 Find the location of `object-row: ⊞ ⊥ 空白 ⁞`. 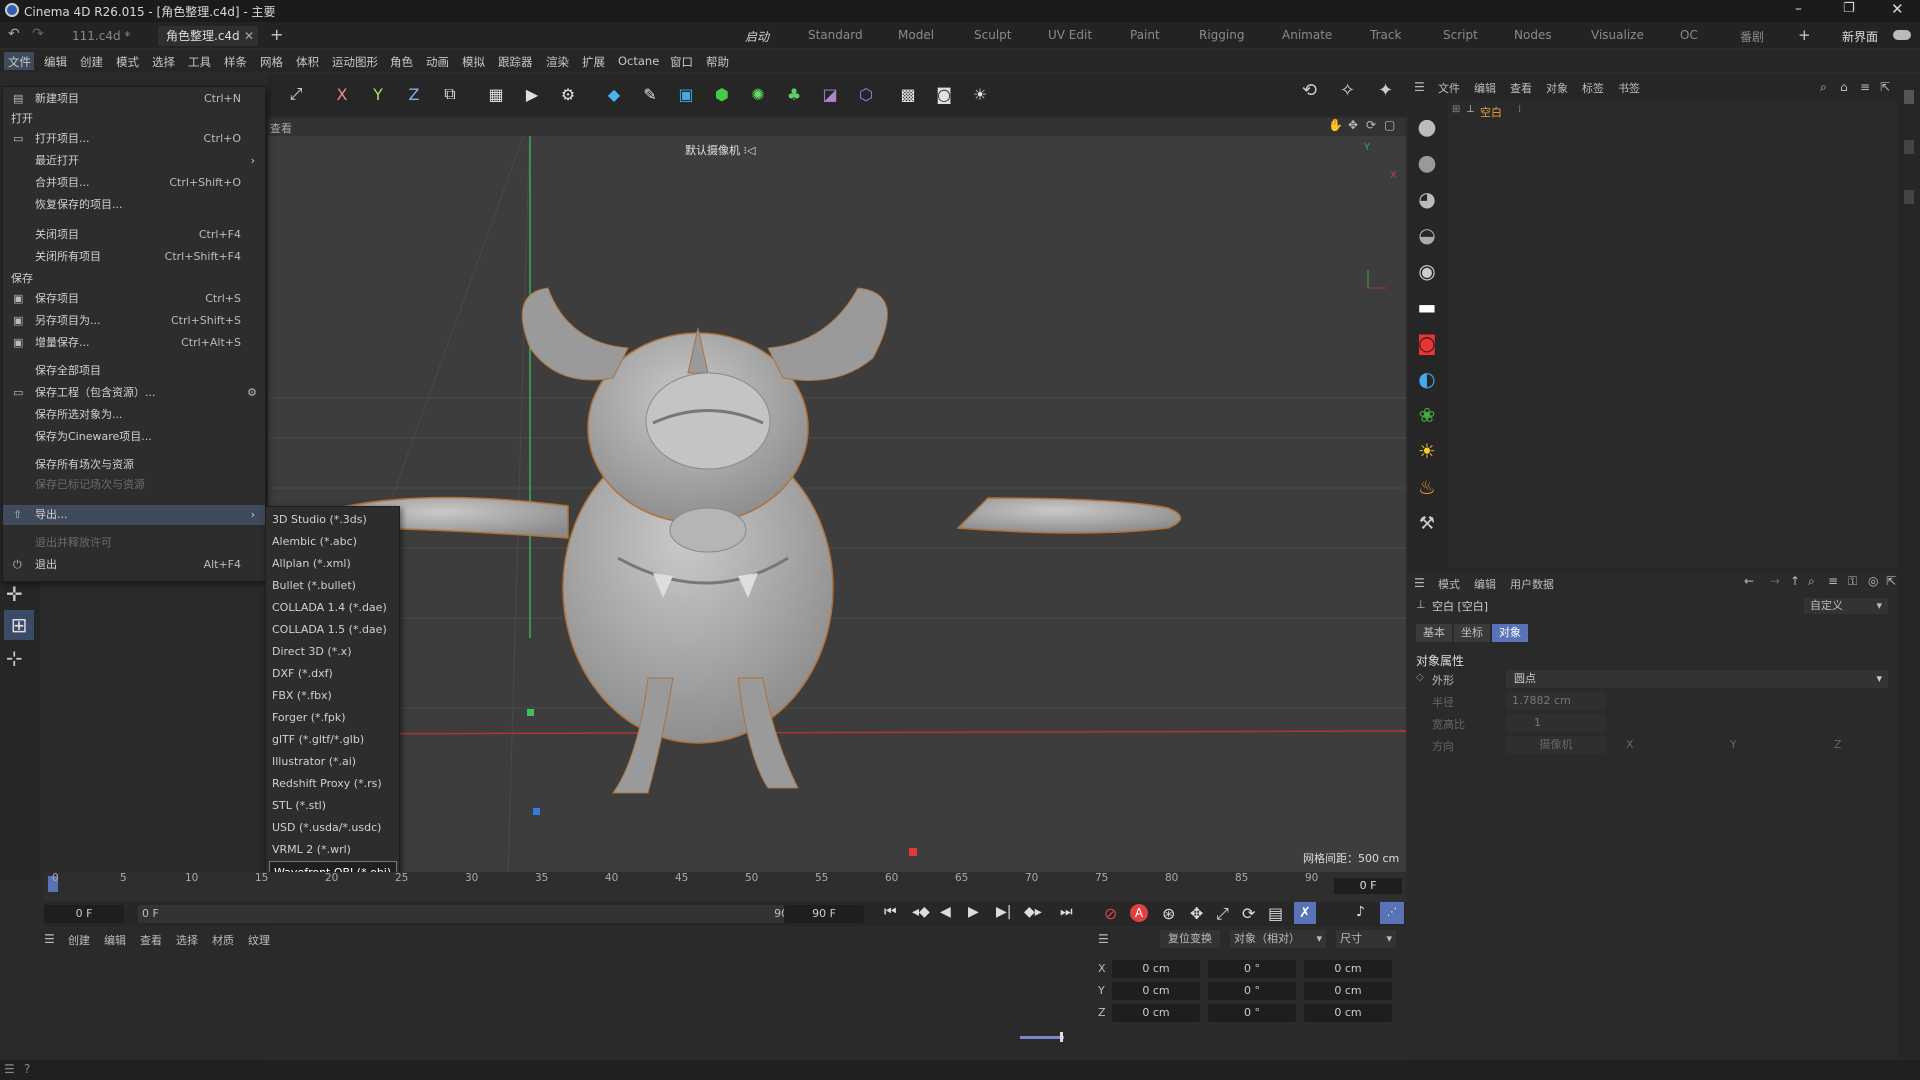

object-row: ⊞ ⊥ 空白 ⁞ is located at coordinates (1492, 112).